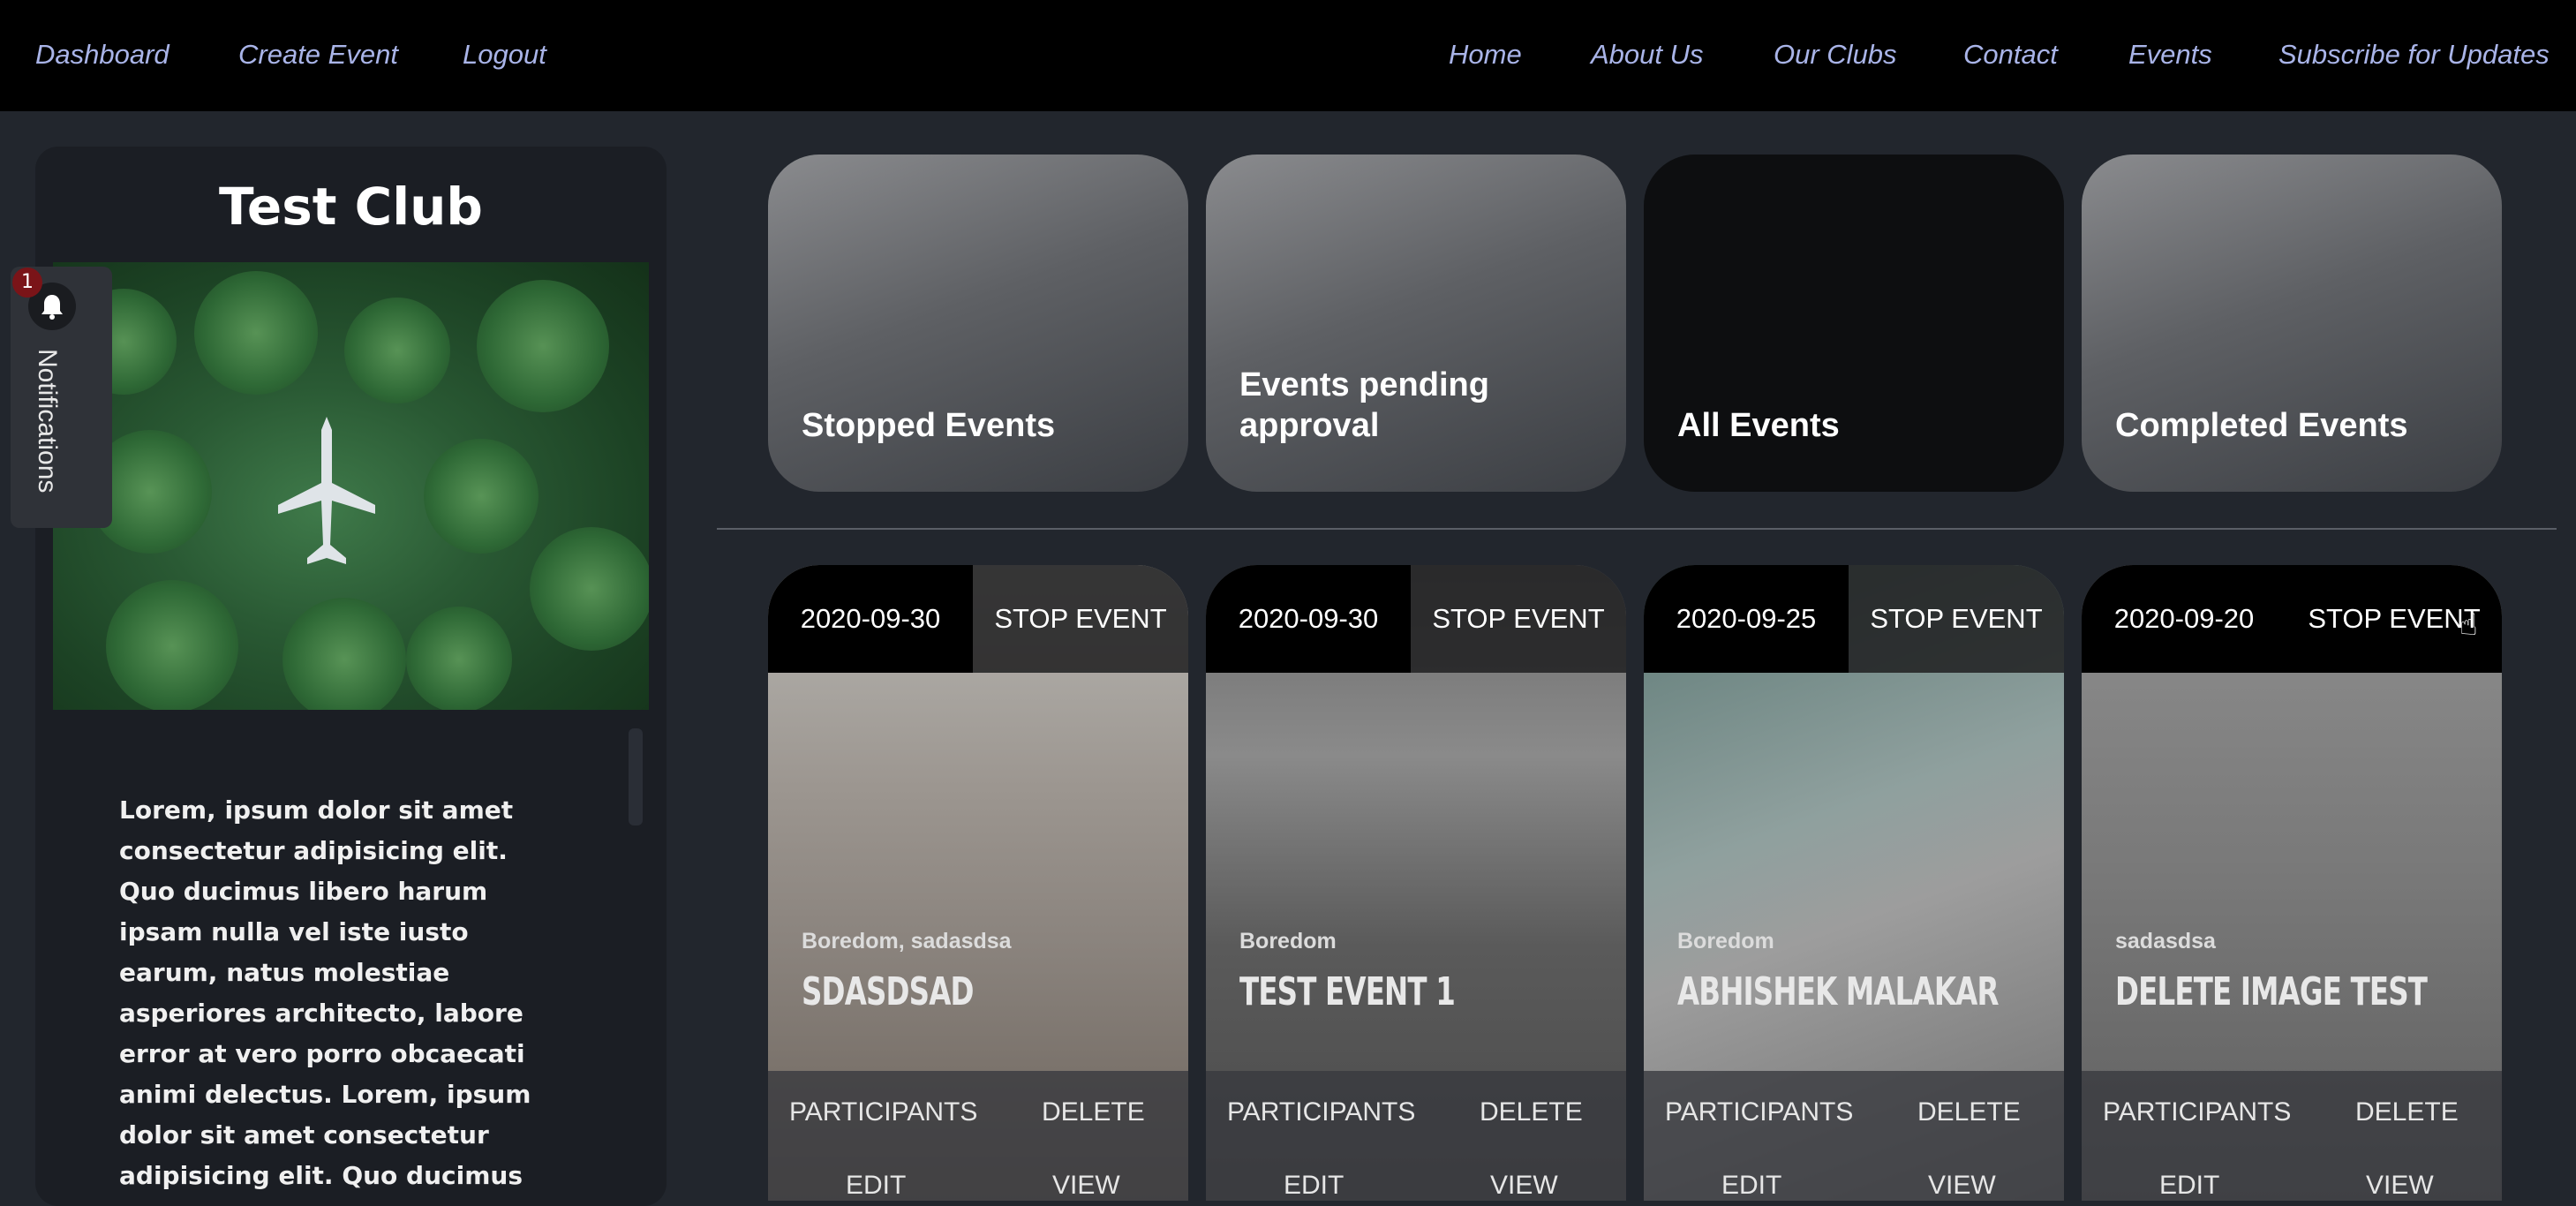 The width and height of the screenshot is (2576, 1206). Describe the element at coordinates (2414, 55) in the screenshot. I see `nav-subscribe: Subscribe for Updates` at that location.